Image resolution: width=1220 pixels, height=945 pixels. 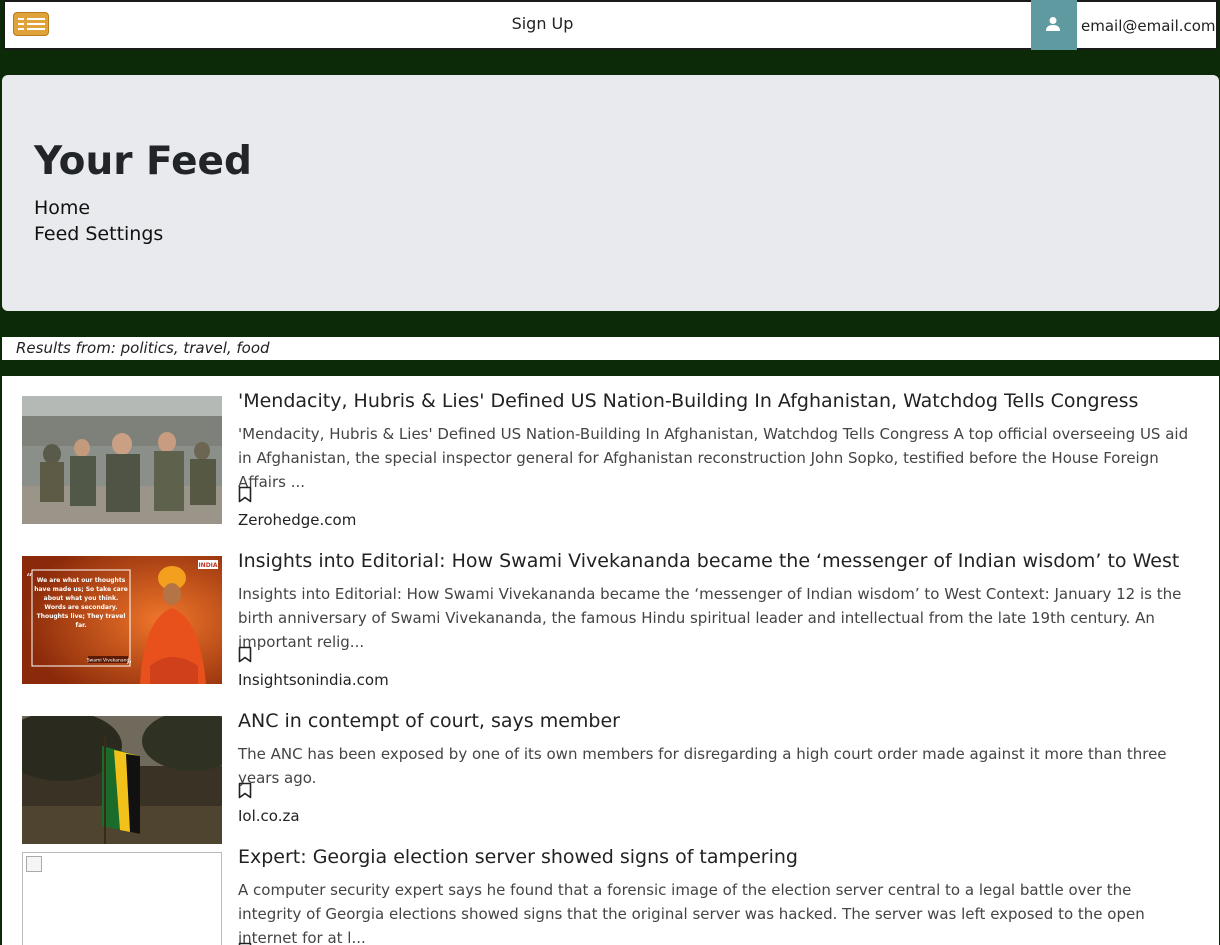 What do you see at coordinates (62, 208) in the screenshot?
I see `home-link: Home` at bounding box center [62, 208].